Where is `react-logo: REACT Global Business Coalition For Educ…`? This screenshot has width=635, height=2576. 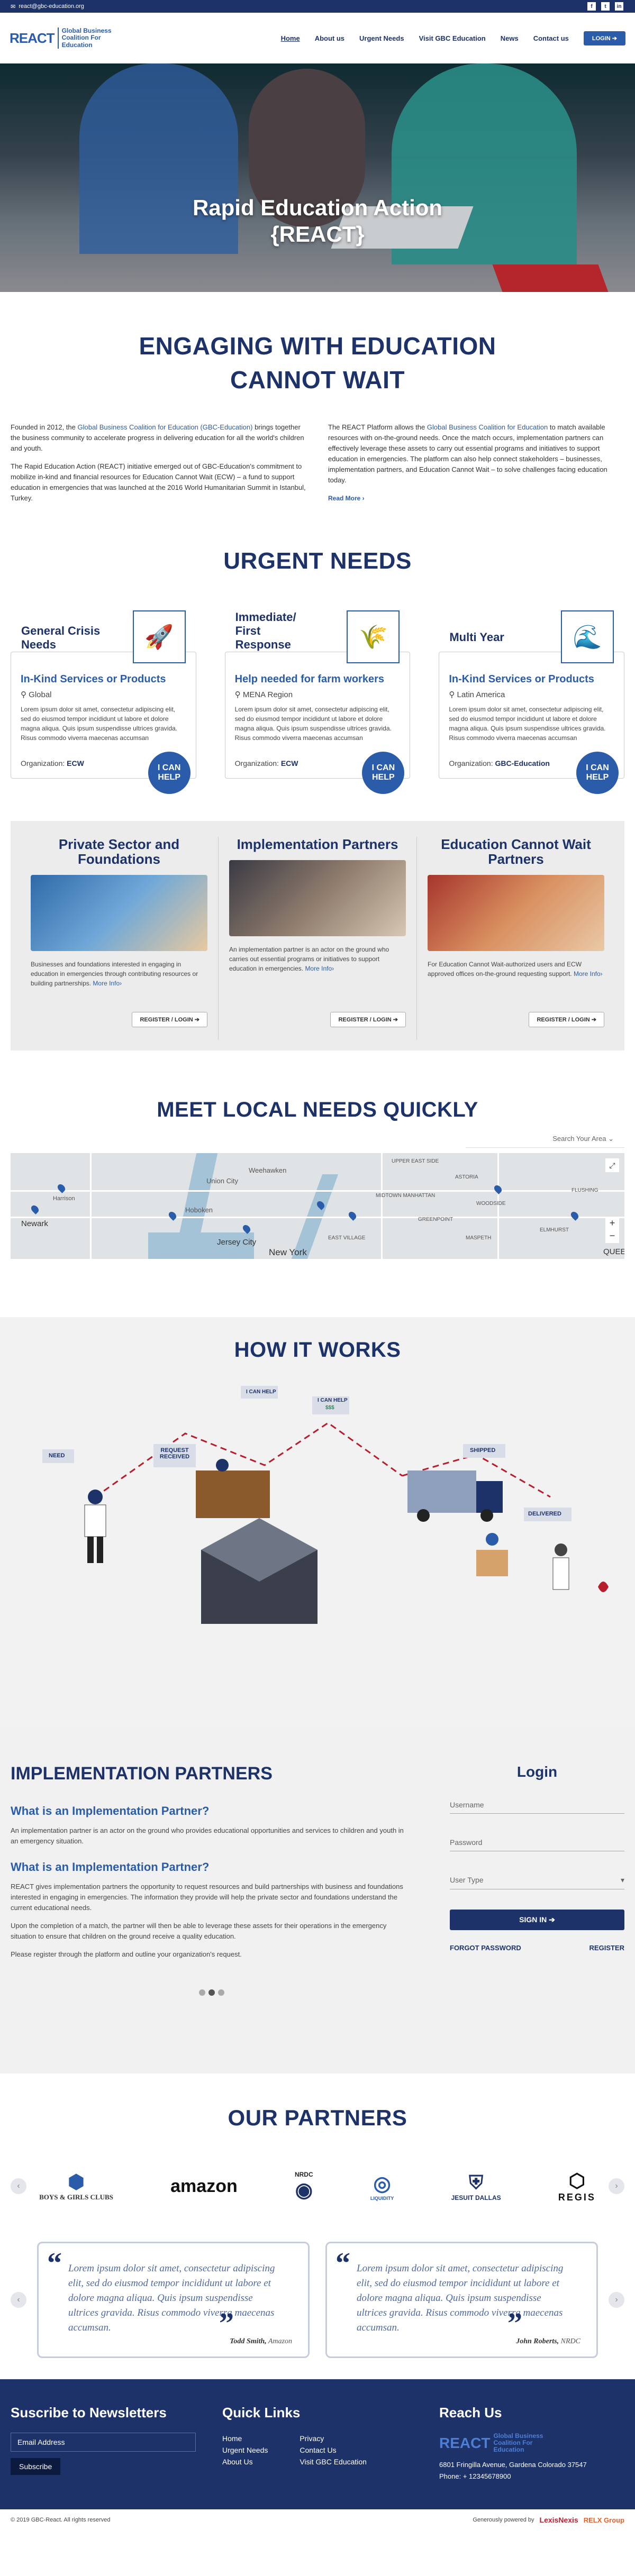
react-logo: REACT Global Business Coalition For Educ… is located at coordinates (63, 38).